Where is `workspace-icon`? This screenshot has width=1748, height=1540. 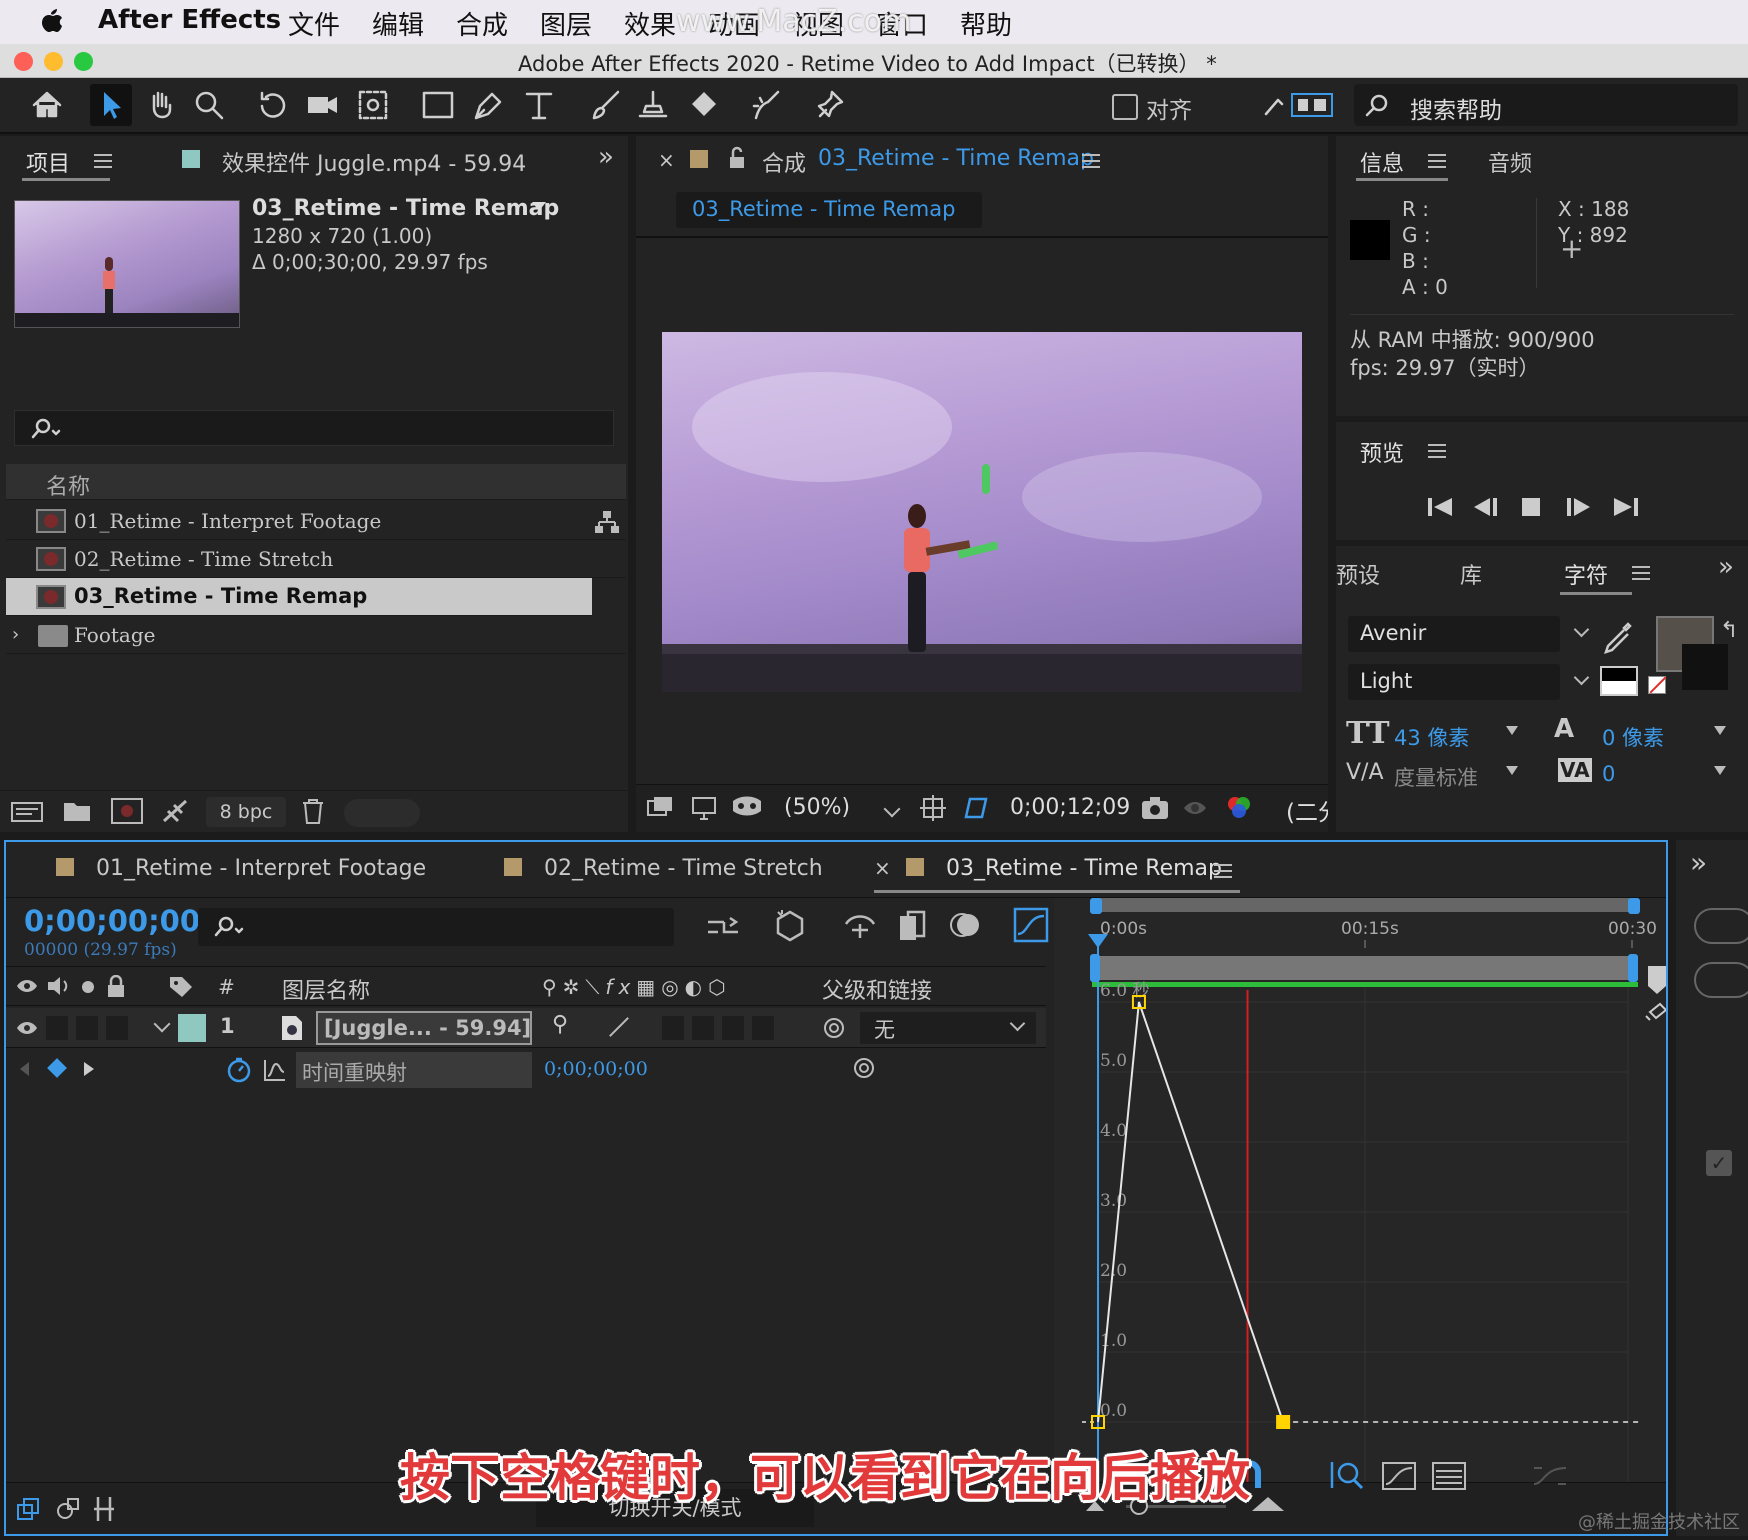 workspace-icon is located at coordinates (1300, 105).